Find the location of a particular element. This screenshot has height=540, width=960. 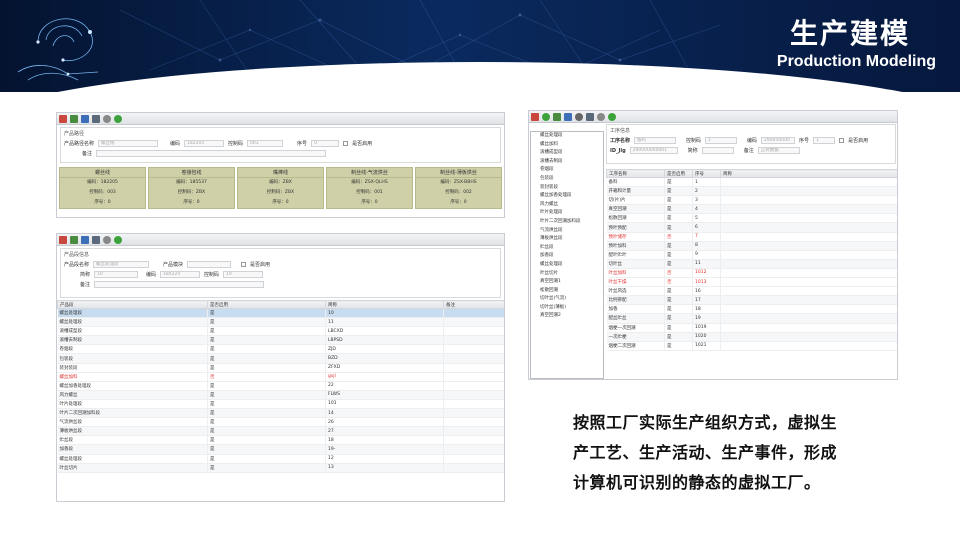

control-code-input: 1 is located at coordinates (721, 140).